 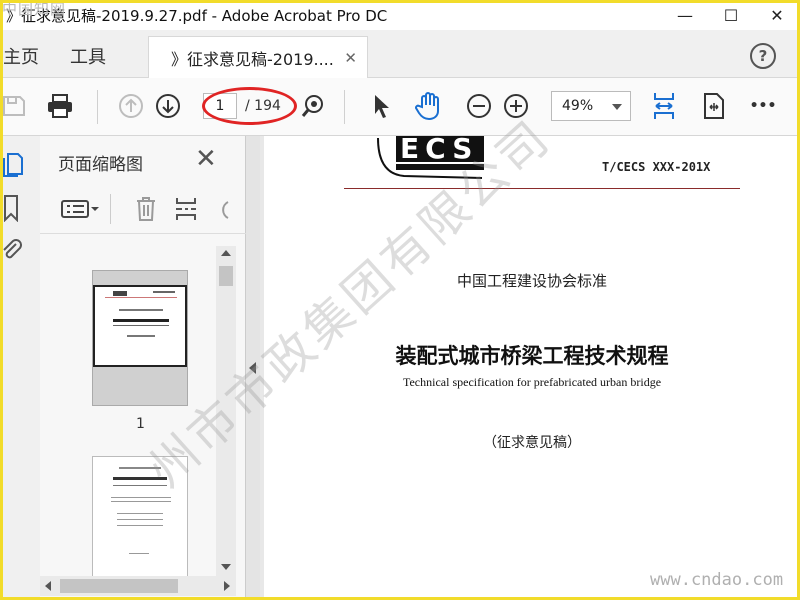 I want to click on rotate-view-button, so click(x=714, y=106).